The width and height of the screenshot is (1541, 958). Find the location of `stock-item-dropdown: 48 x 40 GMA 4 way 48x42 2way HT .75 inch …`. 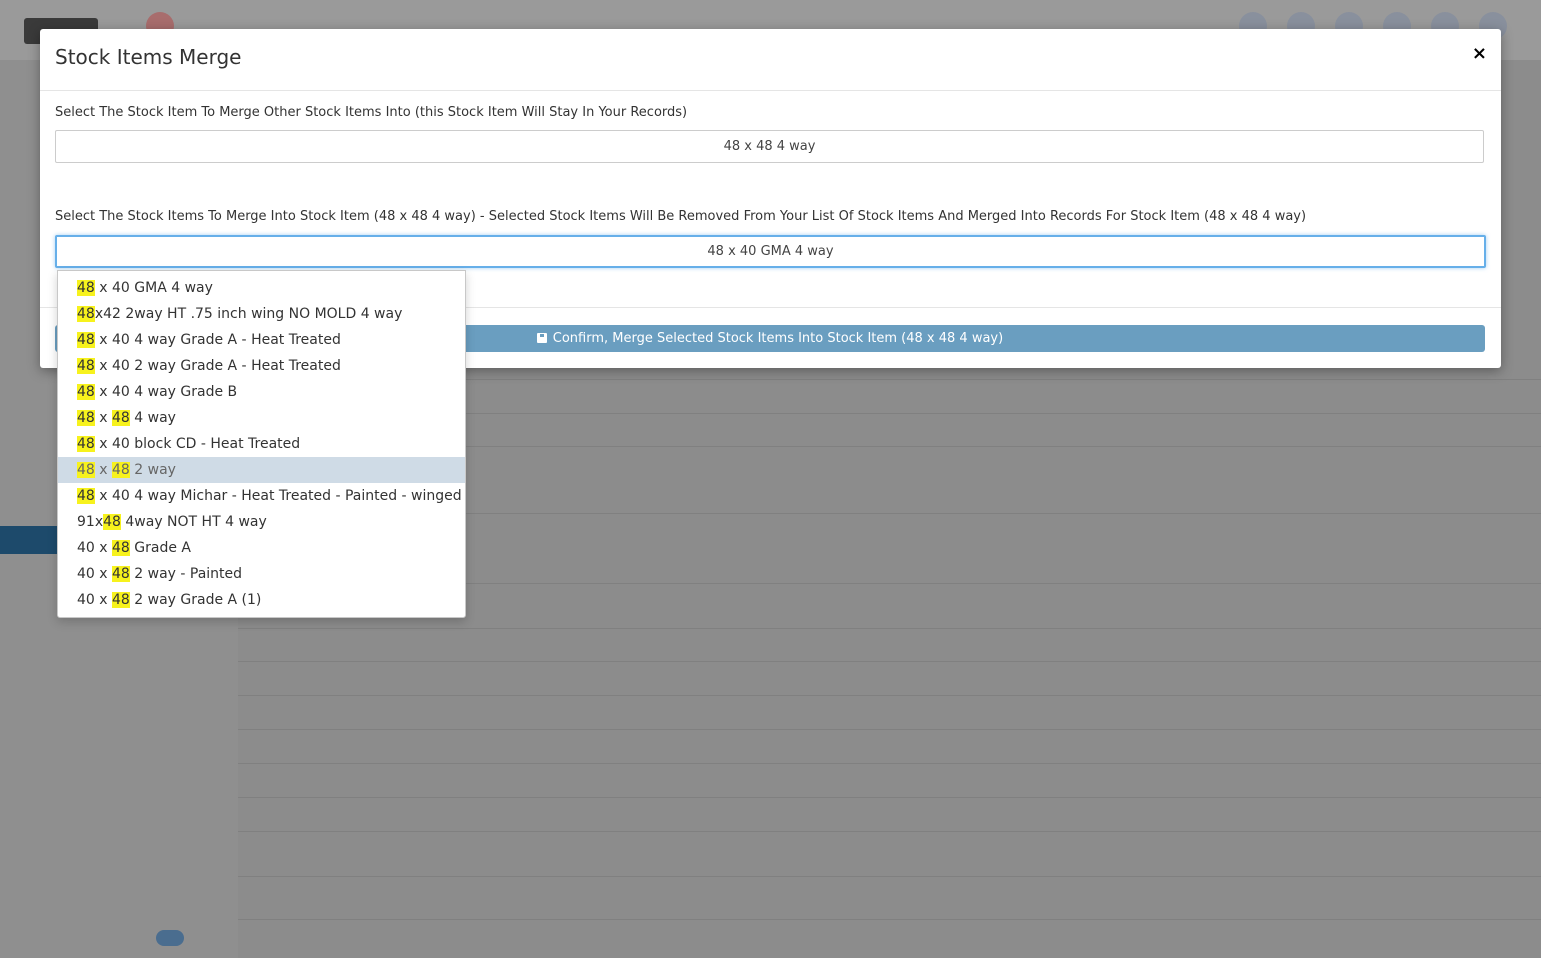

stock-item-dropdown: 48 x 40 GMA 4 way 48x42 2way HT .75 inch … is located at coordinates (261, 444).